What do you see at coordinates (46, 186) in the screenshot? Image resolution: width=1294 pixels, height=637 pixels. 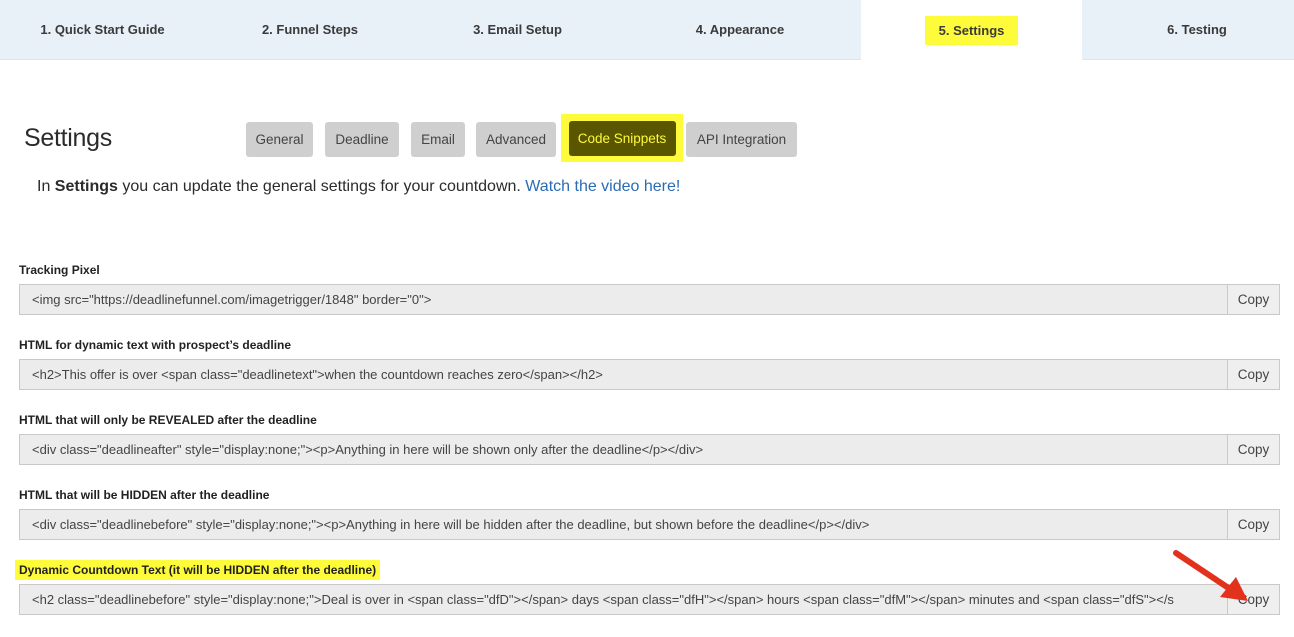 I see `intro-prefix: In` at bounding box center [46, 186].